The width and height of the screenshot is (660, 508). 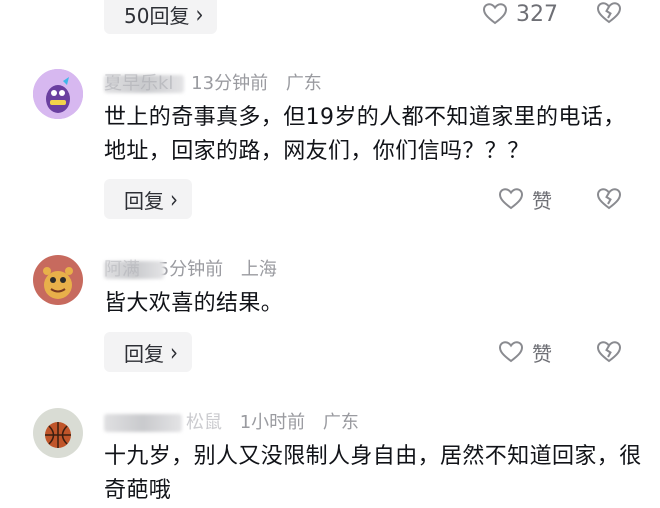 What do you see at coordinates (194, 303) in the screenshot?
I see `comment-text: 皆大欢喜的结果。` at bounding box center [194, 303].